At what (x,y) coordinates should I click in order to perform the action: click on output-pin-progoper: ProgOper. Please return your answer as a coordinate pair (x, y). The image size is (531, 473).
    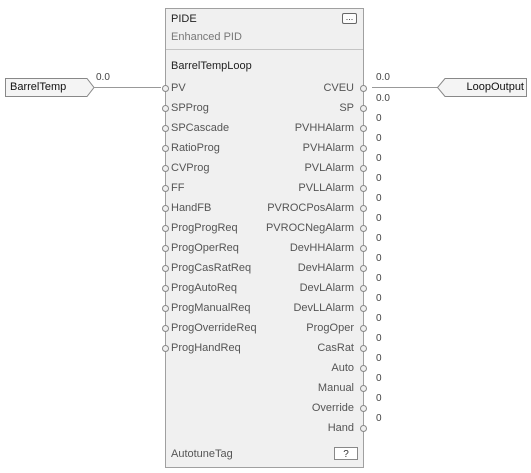
    Looking at the image, I should click on (330, 328).